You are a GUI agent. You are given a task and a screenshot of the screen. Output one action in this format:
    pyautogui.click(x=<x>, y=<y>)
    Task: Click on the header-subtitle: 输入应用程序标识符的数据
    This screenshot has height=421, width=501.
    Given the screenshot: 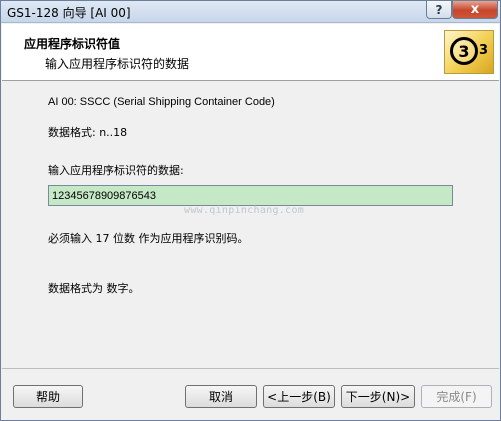 What is the action you would take?
    pyautogui.click(x=117, y=64)
    